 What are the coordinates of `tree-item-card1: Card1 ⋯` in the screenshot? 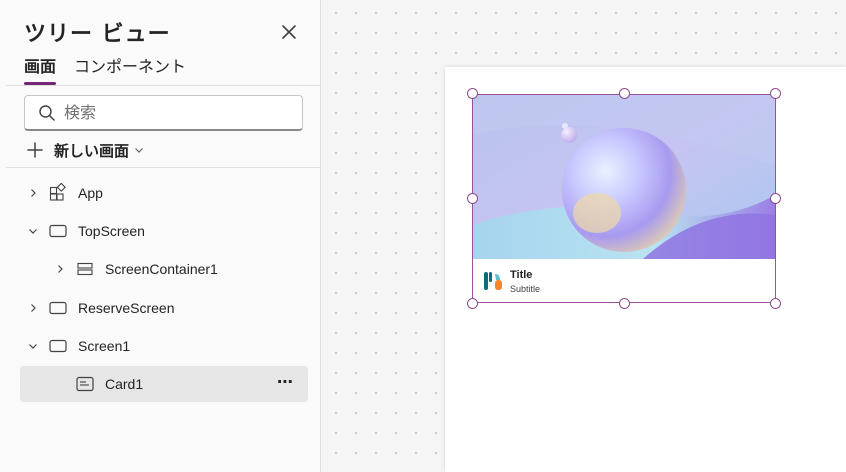 It's located at (164, 384).